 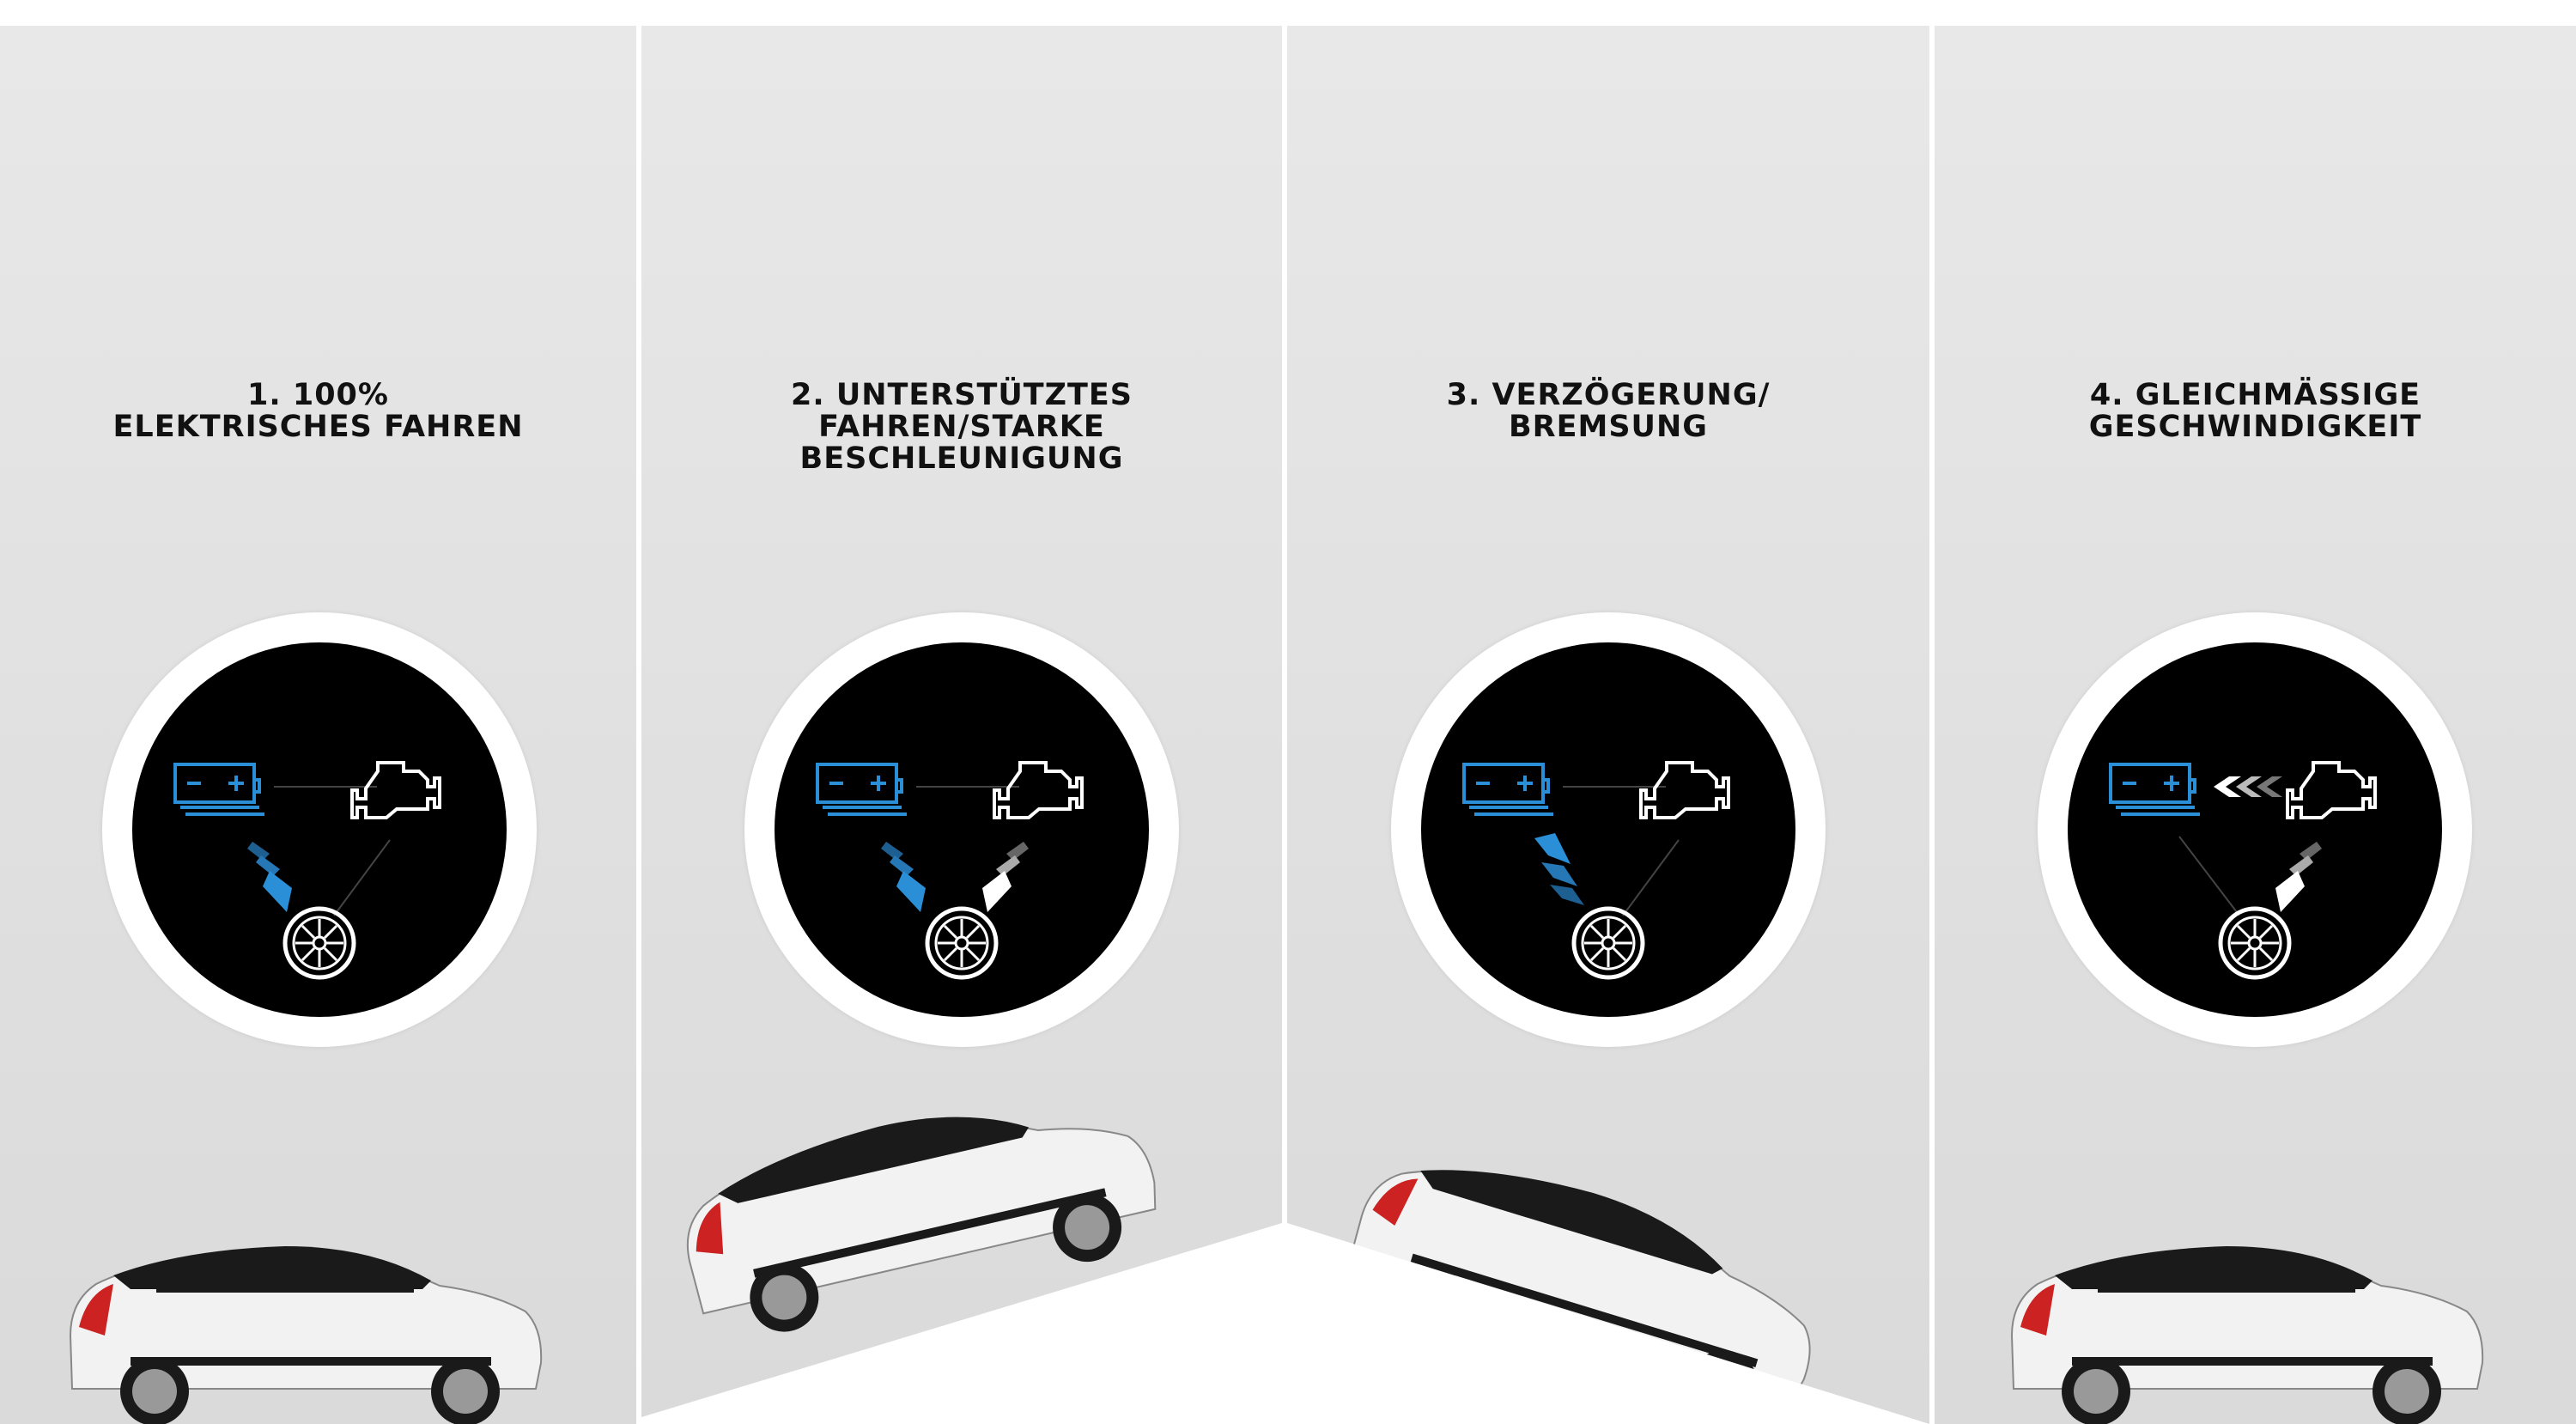 What do you see at coordinates (2255, 427) in the screenshot?
I see `title-line-2: GESCHWINDIGKEIT` at bounding box center [2255, 427].